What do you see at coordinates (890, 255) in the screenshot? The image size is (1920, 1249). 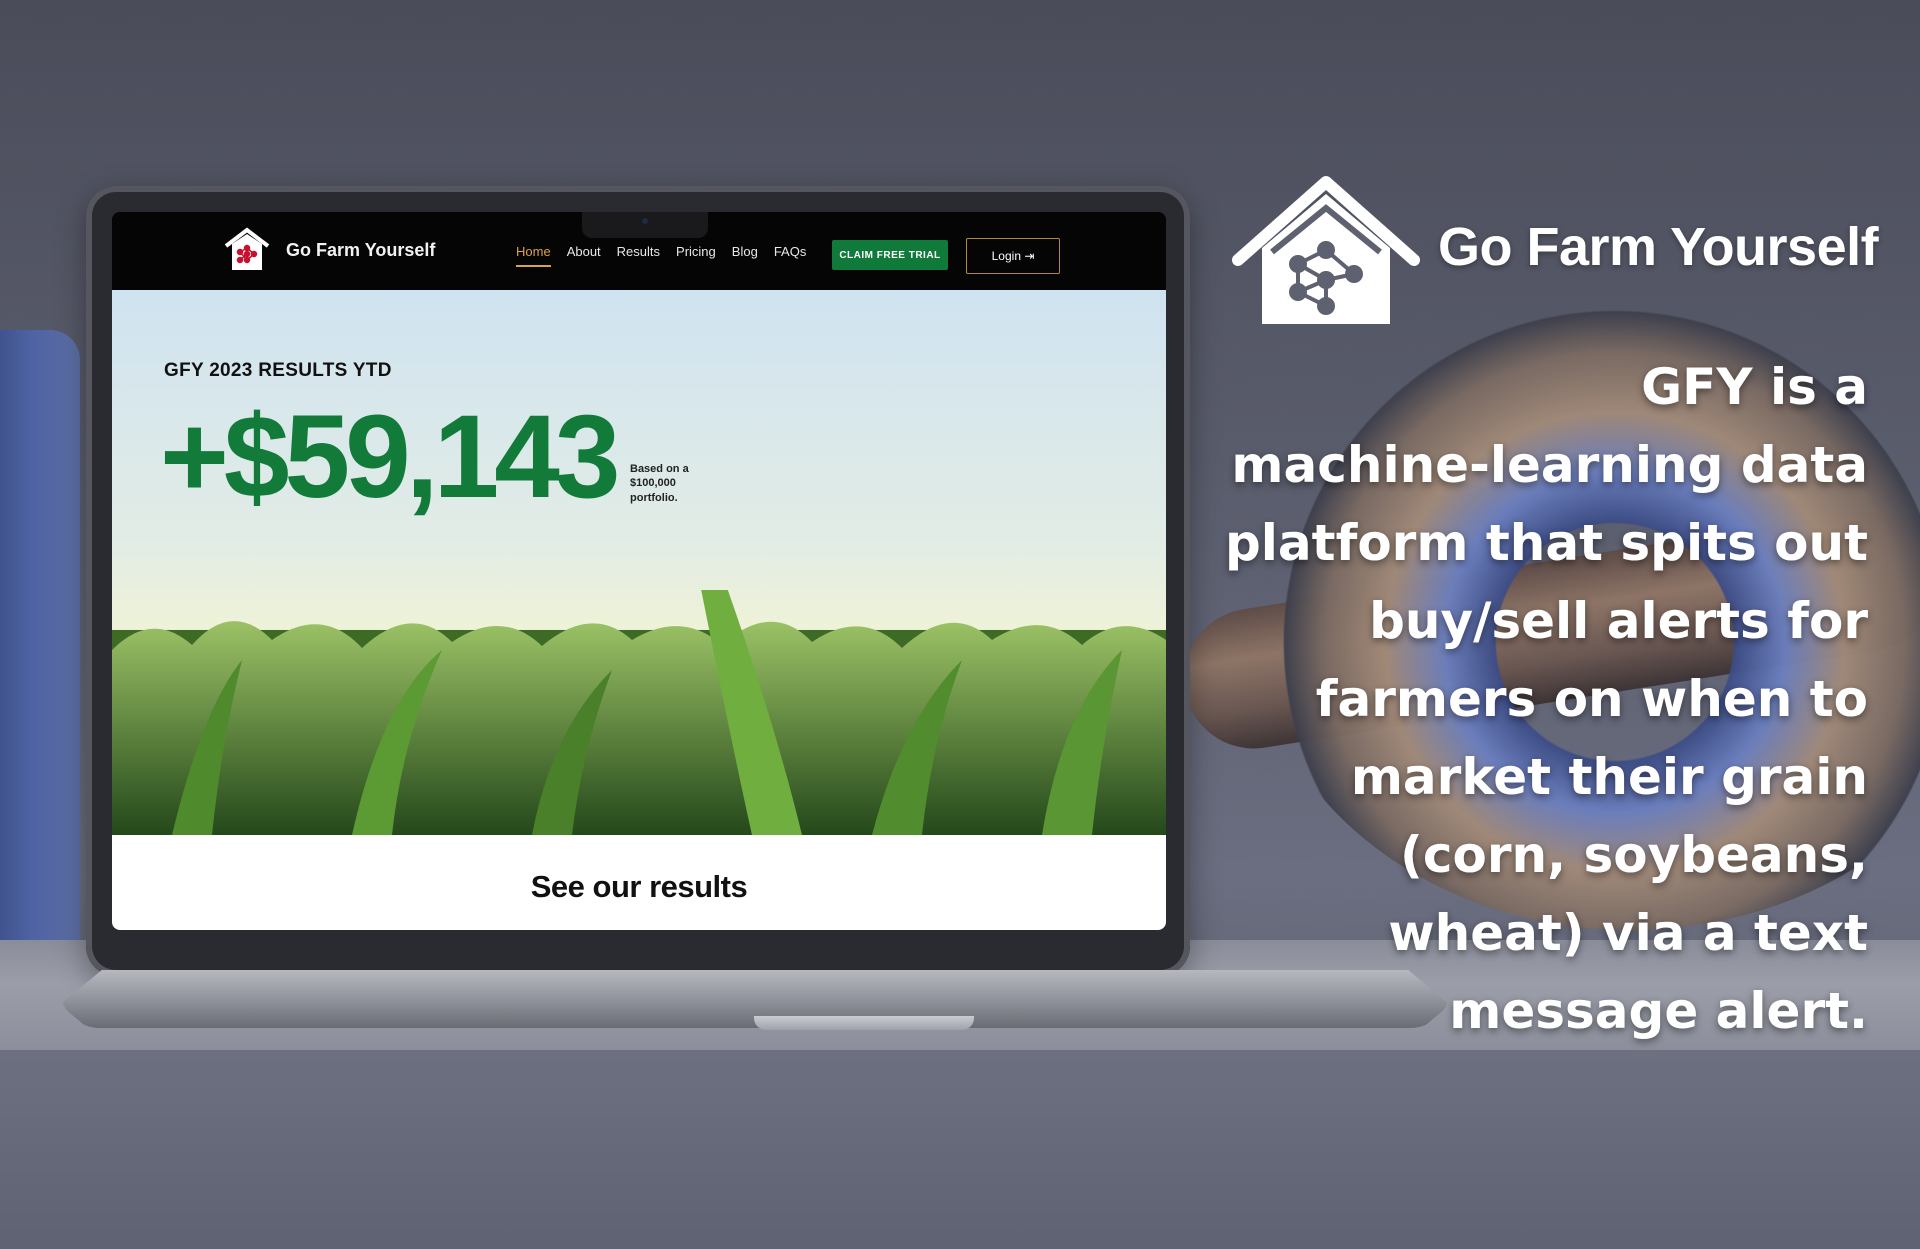 I see `claim-free-trial-button: CLAIM FREE TRIAL` at bounding box center [890, 255].